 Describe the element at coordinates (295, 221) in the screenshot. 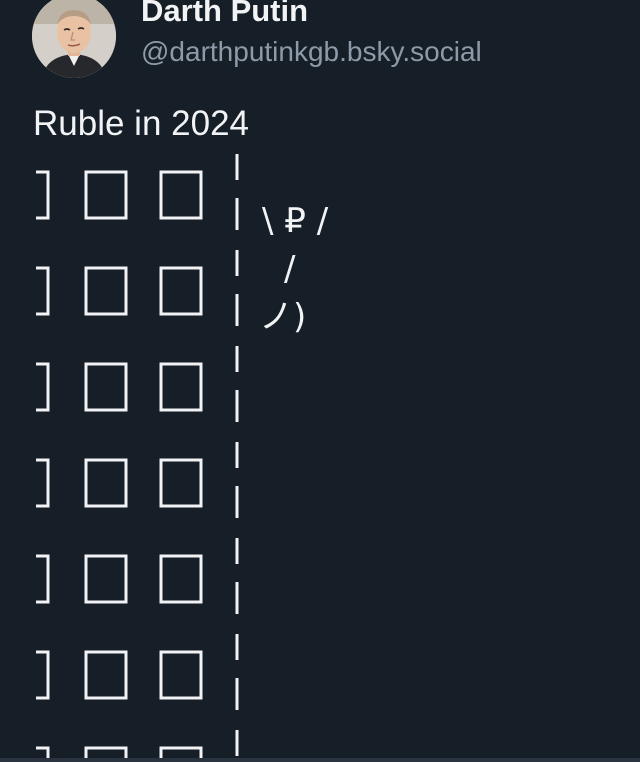

I see `figure-line-arms: \ ₽ /` at that location.